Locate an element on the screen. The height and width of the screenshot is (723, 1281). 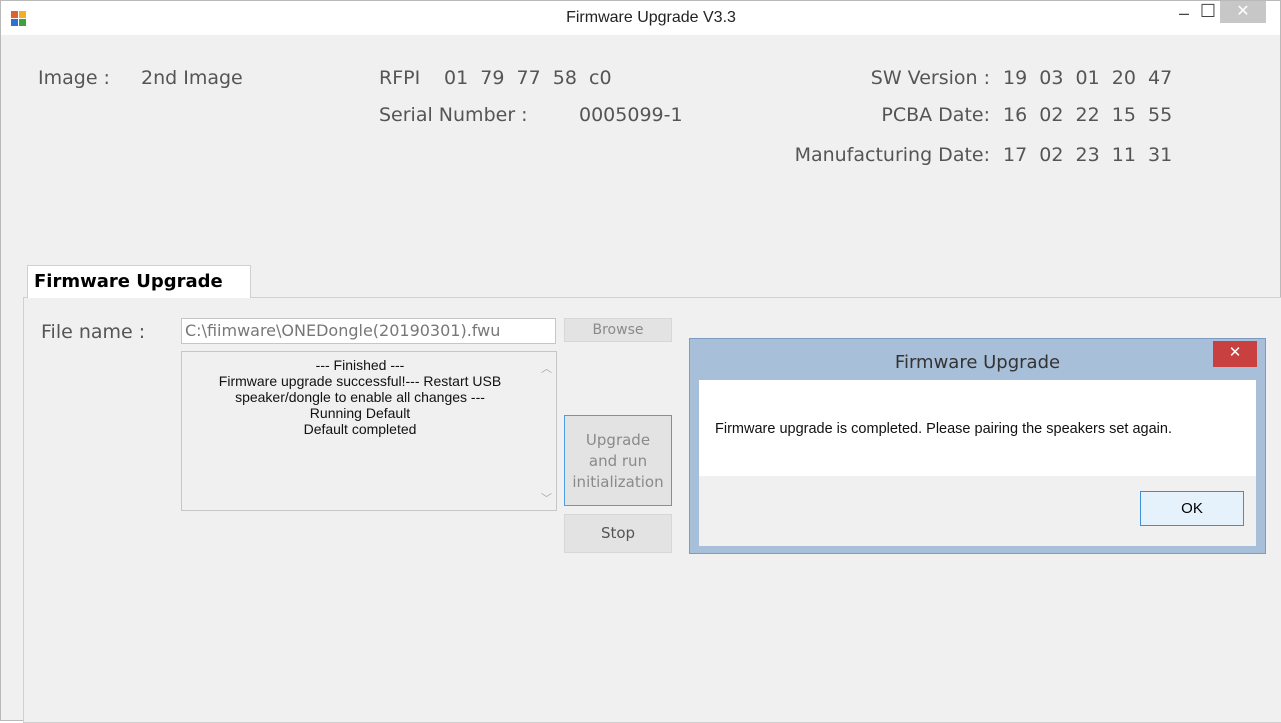
upgrade-and-run-initialization-button: Upgrade and run initialization is located at coordinates (618, 460).